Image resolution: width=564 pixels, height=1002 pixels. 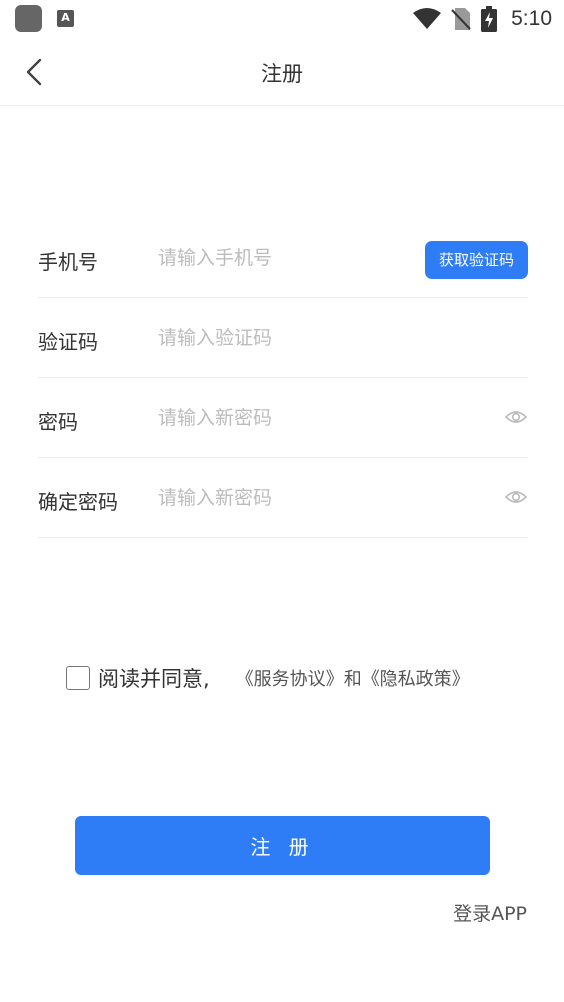 I want to click on app-square-icon, so click(x=28, y=18).